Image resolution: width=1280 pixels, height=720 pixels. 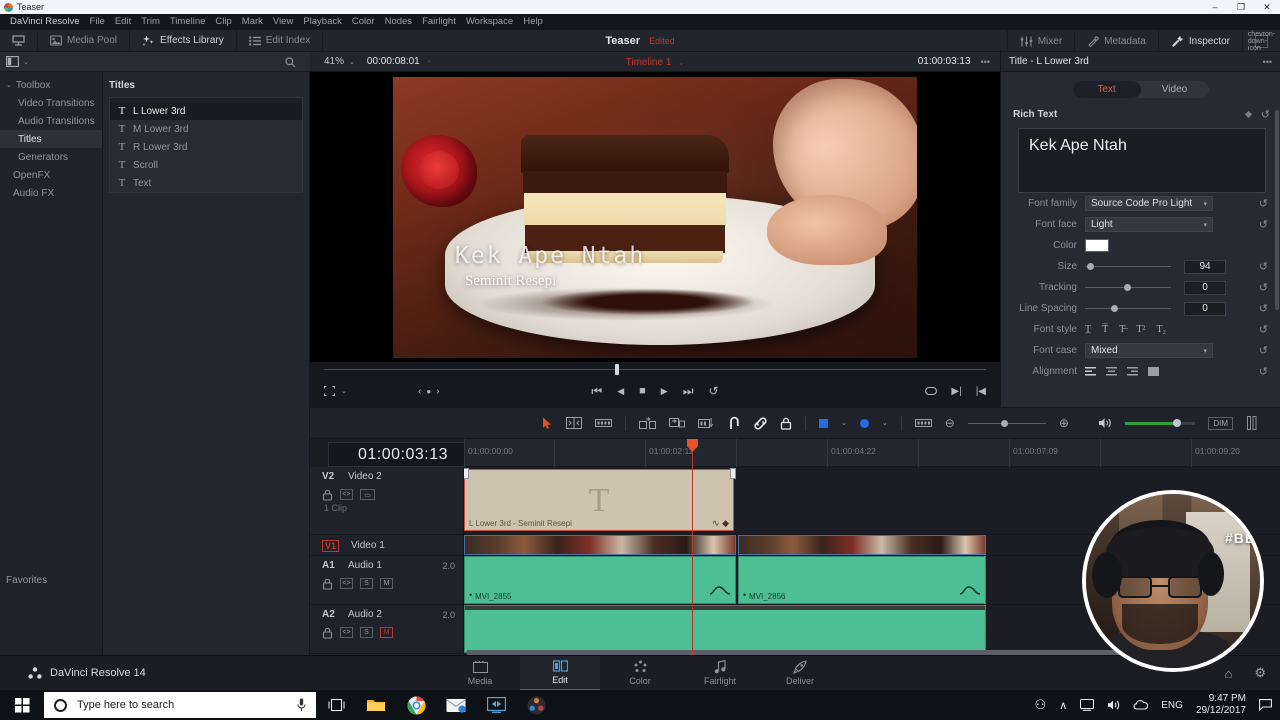 I want to click on tab-text: Text, so click(x=1106, y=89).